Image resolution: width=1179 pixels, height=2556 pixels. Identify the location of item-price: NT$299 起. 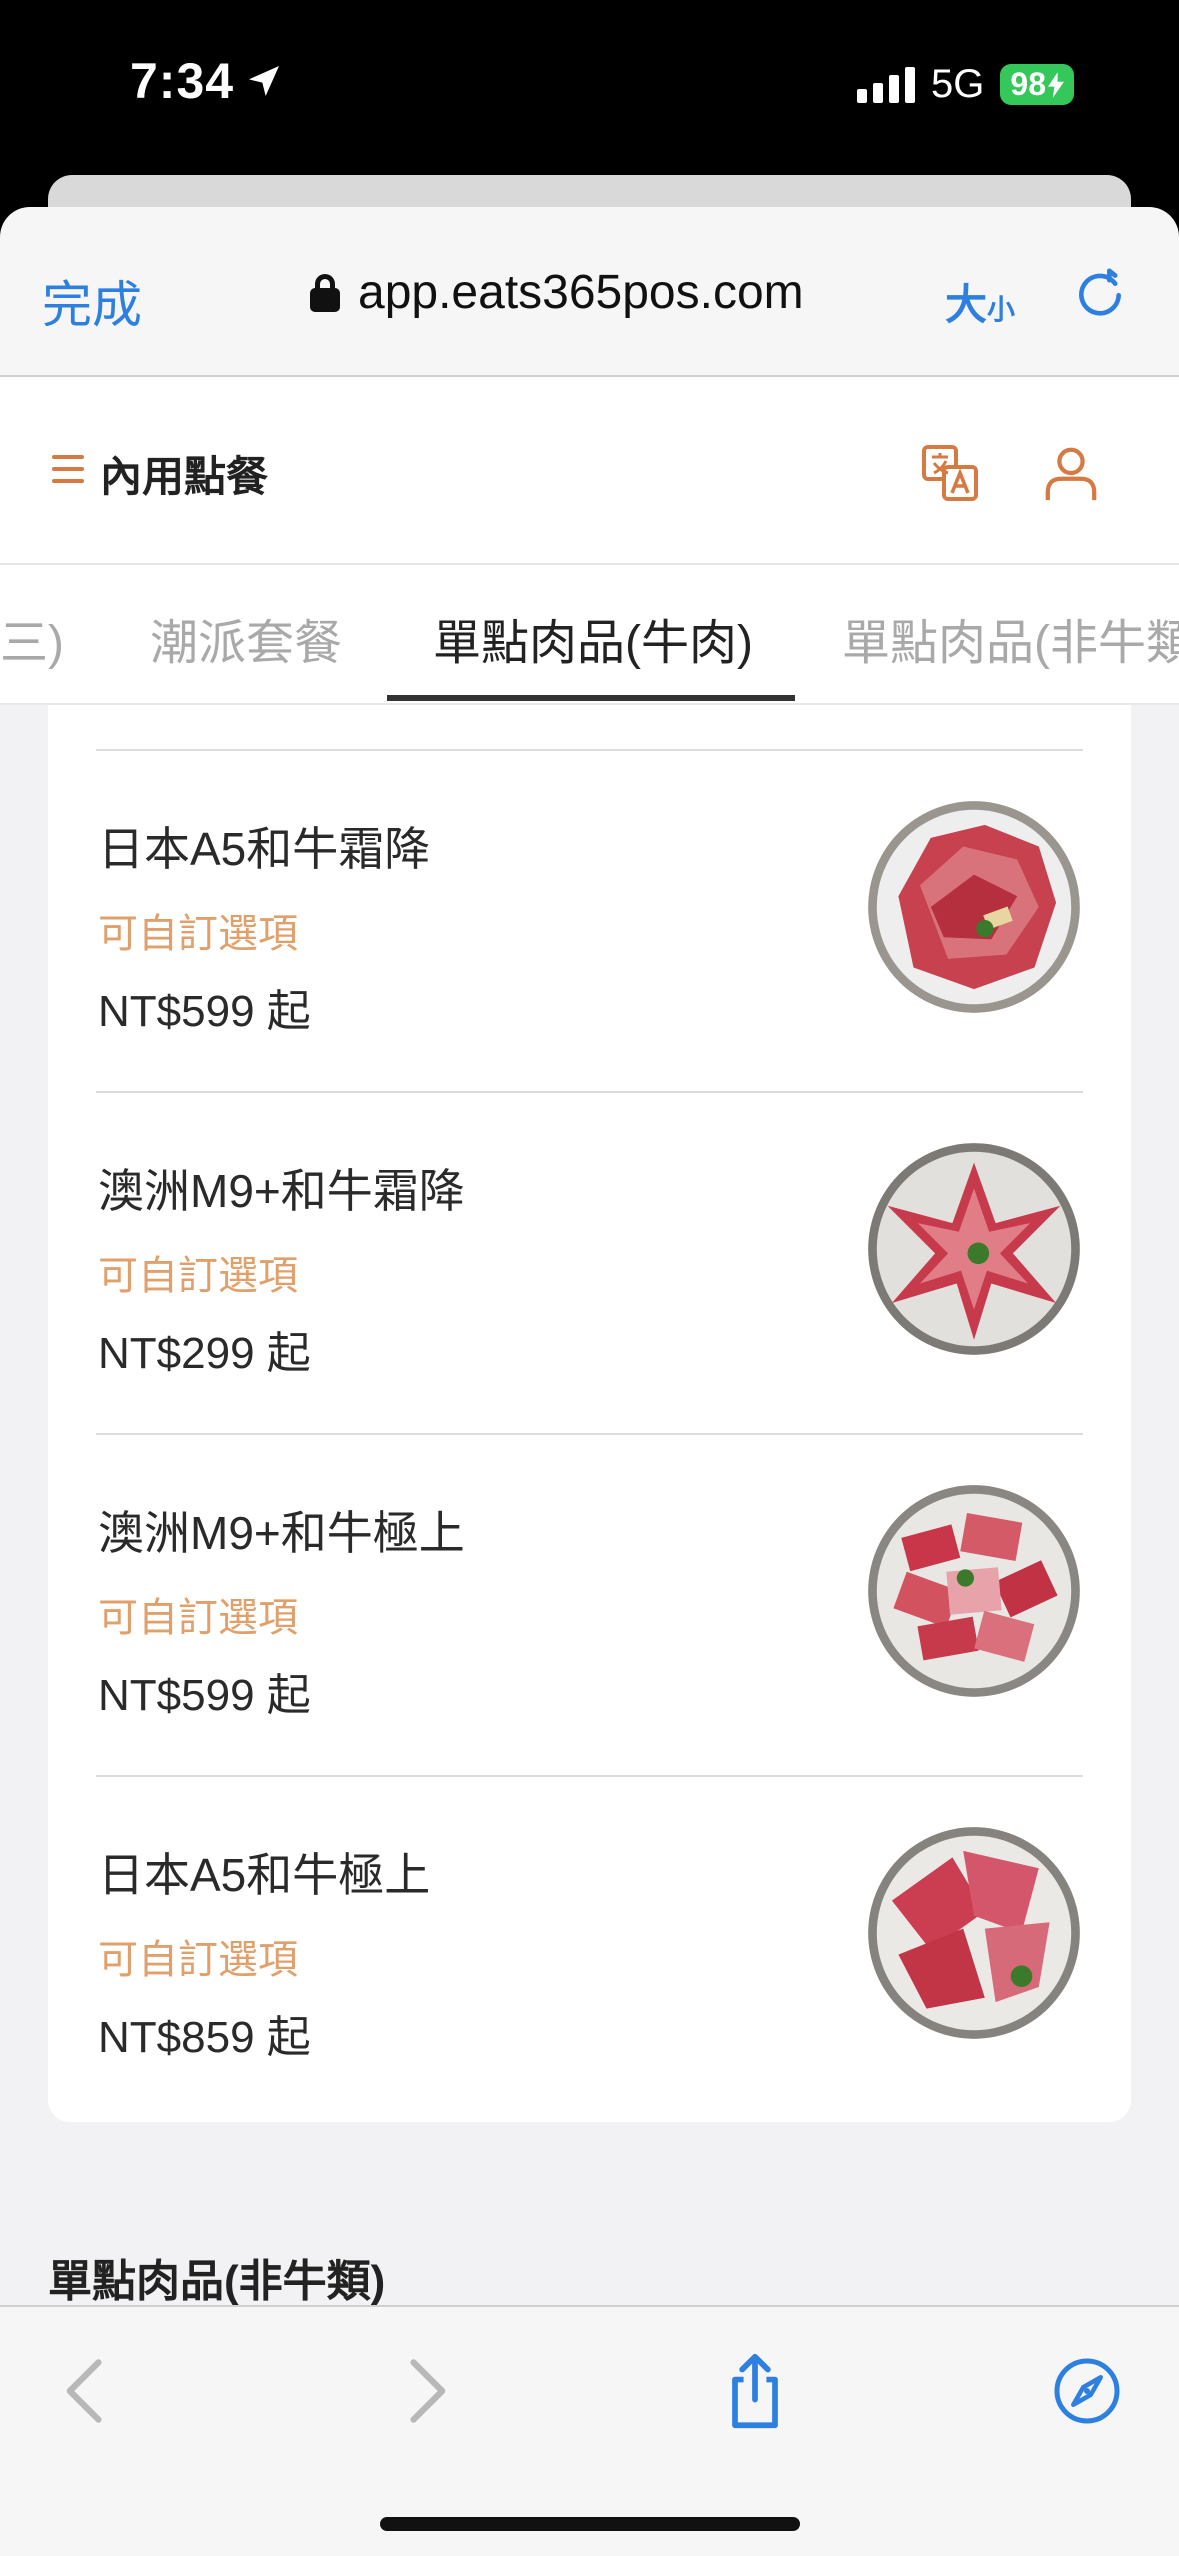
(204, 1353).